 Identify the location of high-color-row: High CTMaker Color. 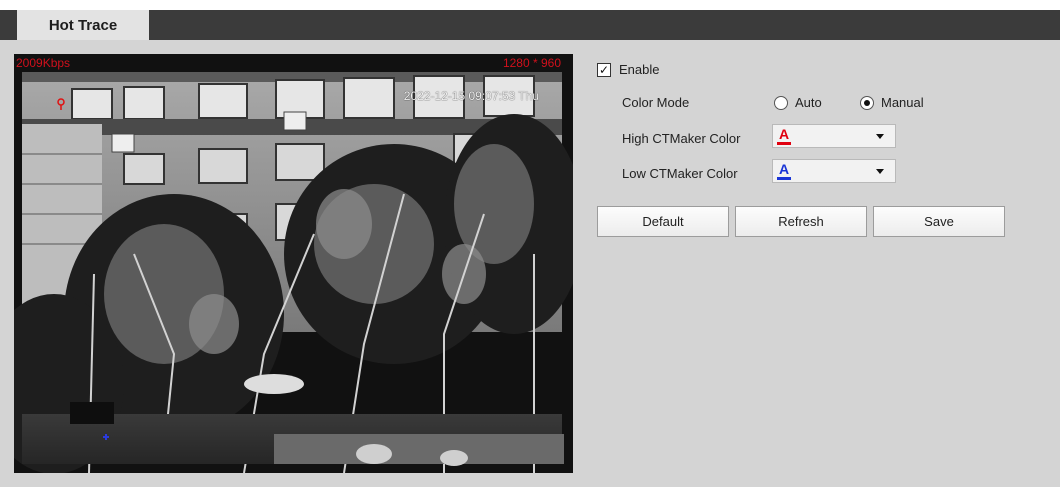
(681, 138).